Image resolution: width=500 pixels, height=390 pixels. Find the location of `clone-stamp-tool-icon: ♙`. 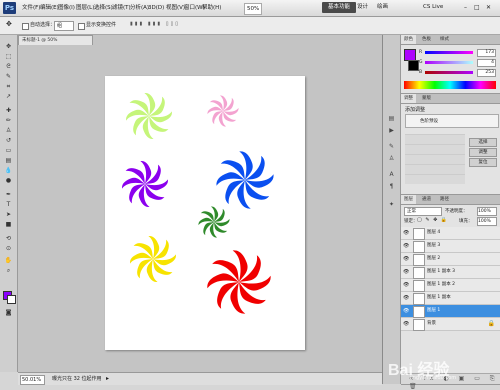

clone-stamp-tool-icon: ♙ is located at coordinates (8, 130).